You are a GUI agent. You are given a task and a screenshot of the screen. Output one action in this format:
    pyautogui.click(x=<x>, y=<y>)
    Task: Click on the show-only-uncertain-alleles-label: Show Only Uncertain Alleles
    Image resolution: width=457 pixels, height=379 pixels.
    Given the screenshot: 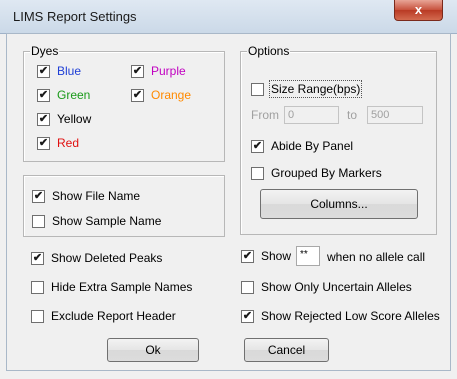 What is the action you would take?
    pyautogui.click(x=336, y=287)
    